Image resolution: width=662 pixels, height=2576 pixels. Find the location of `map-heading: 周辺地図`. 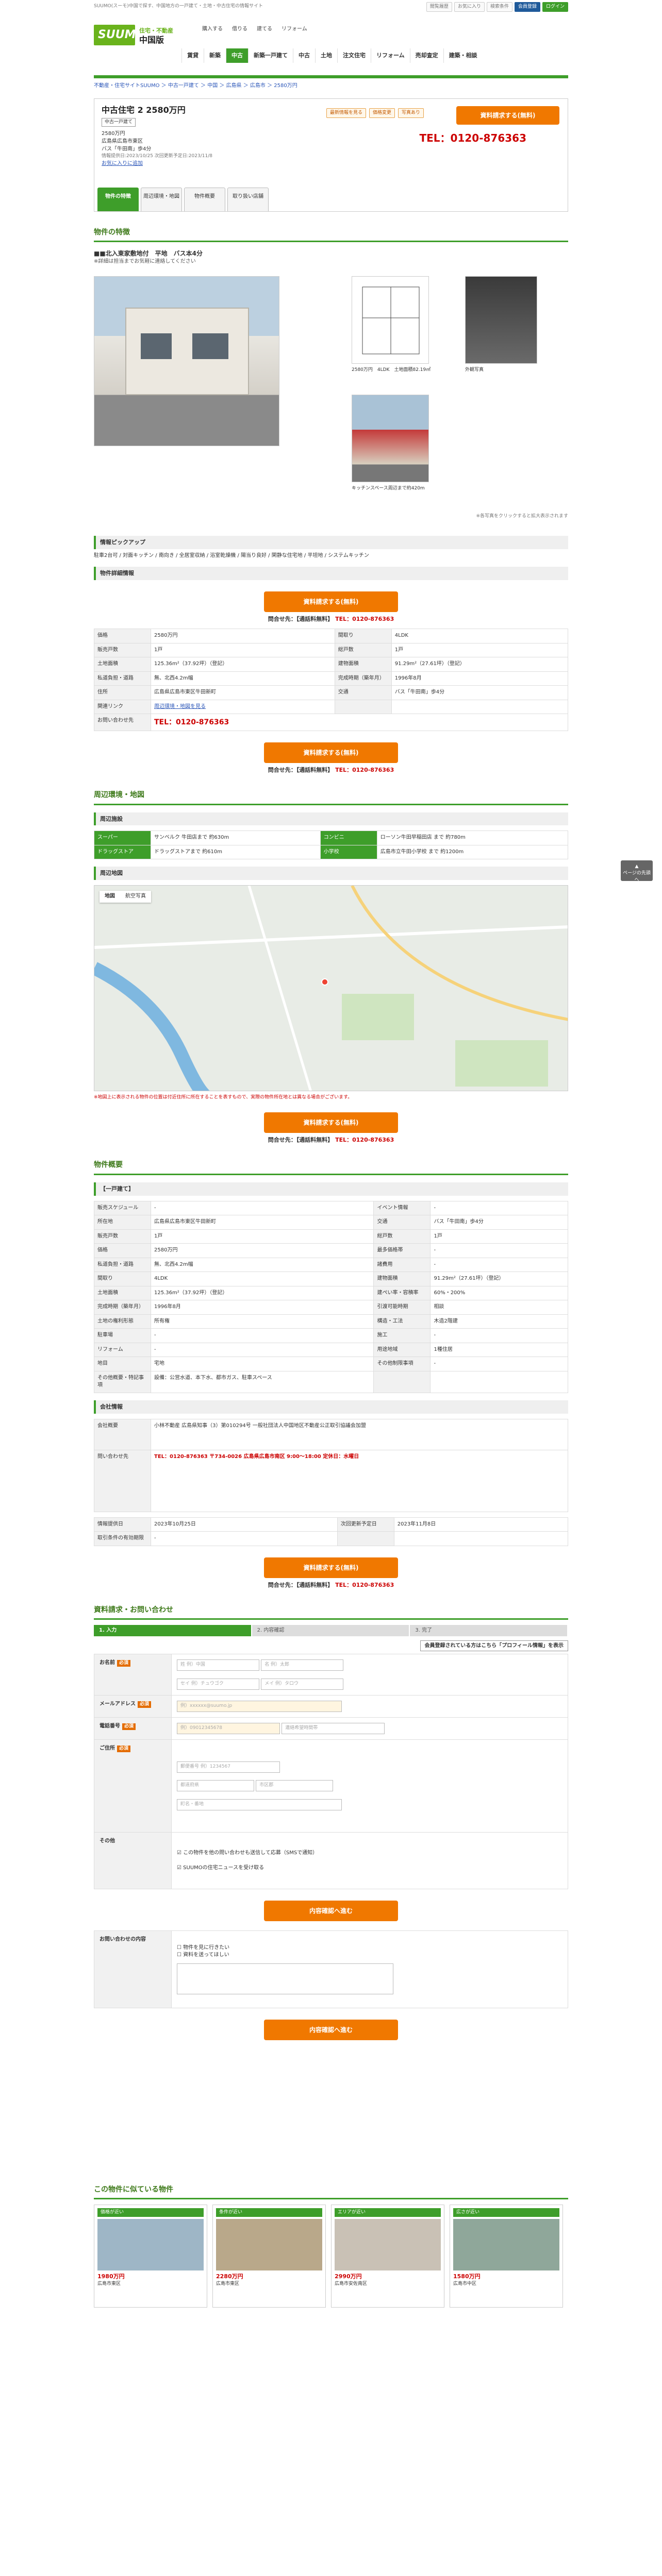

map-heading: 周辺地図 is located at coordinates (331, 873).